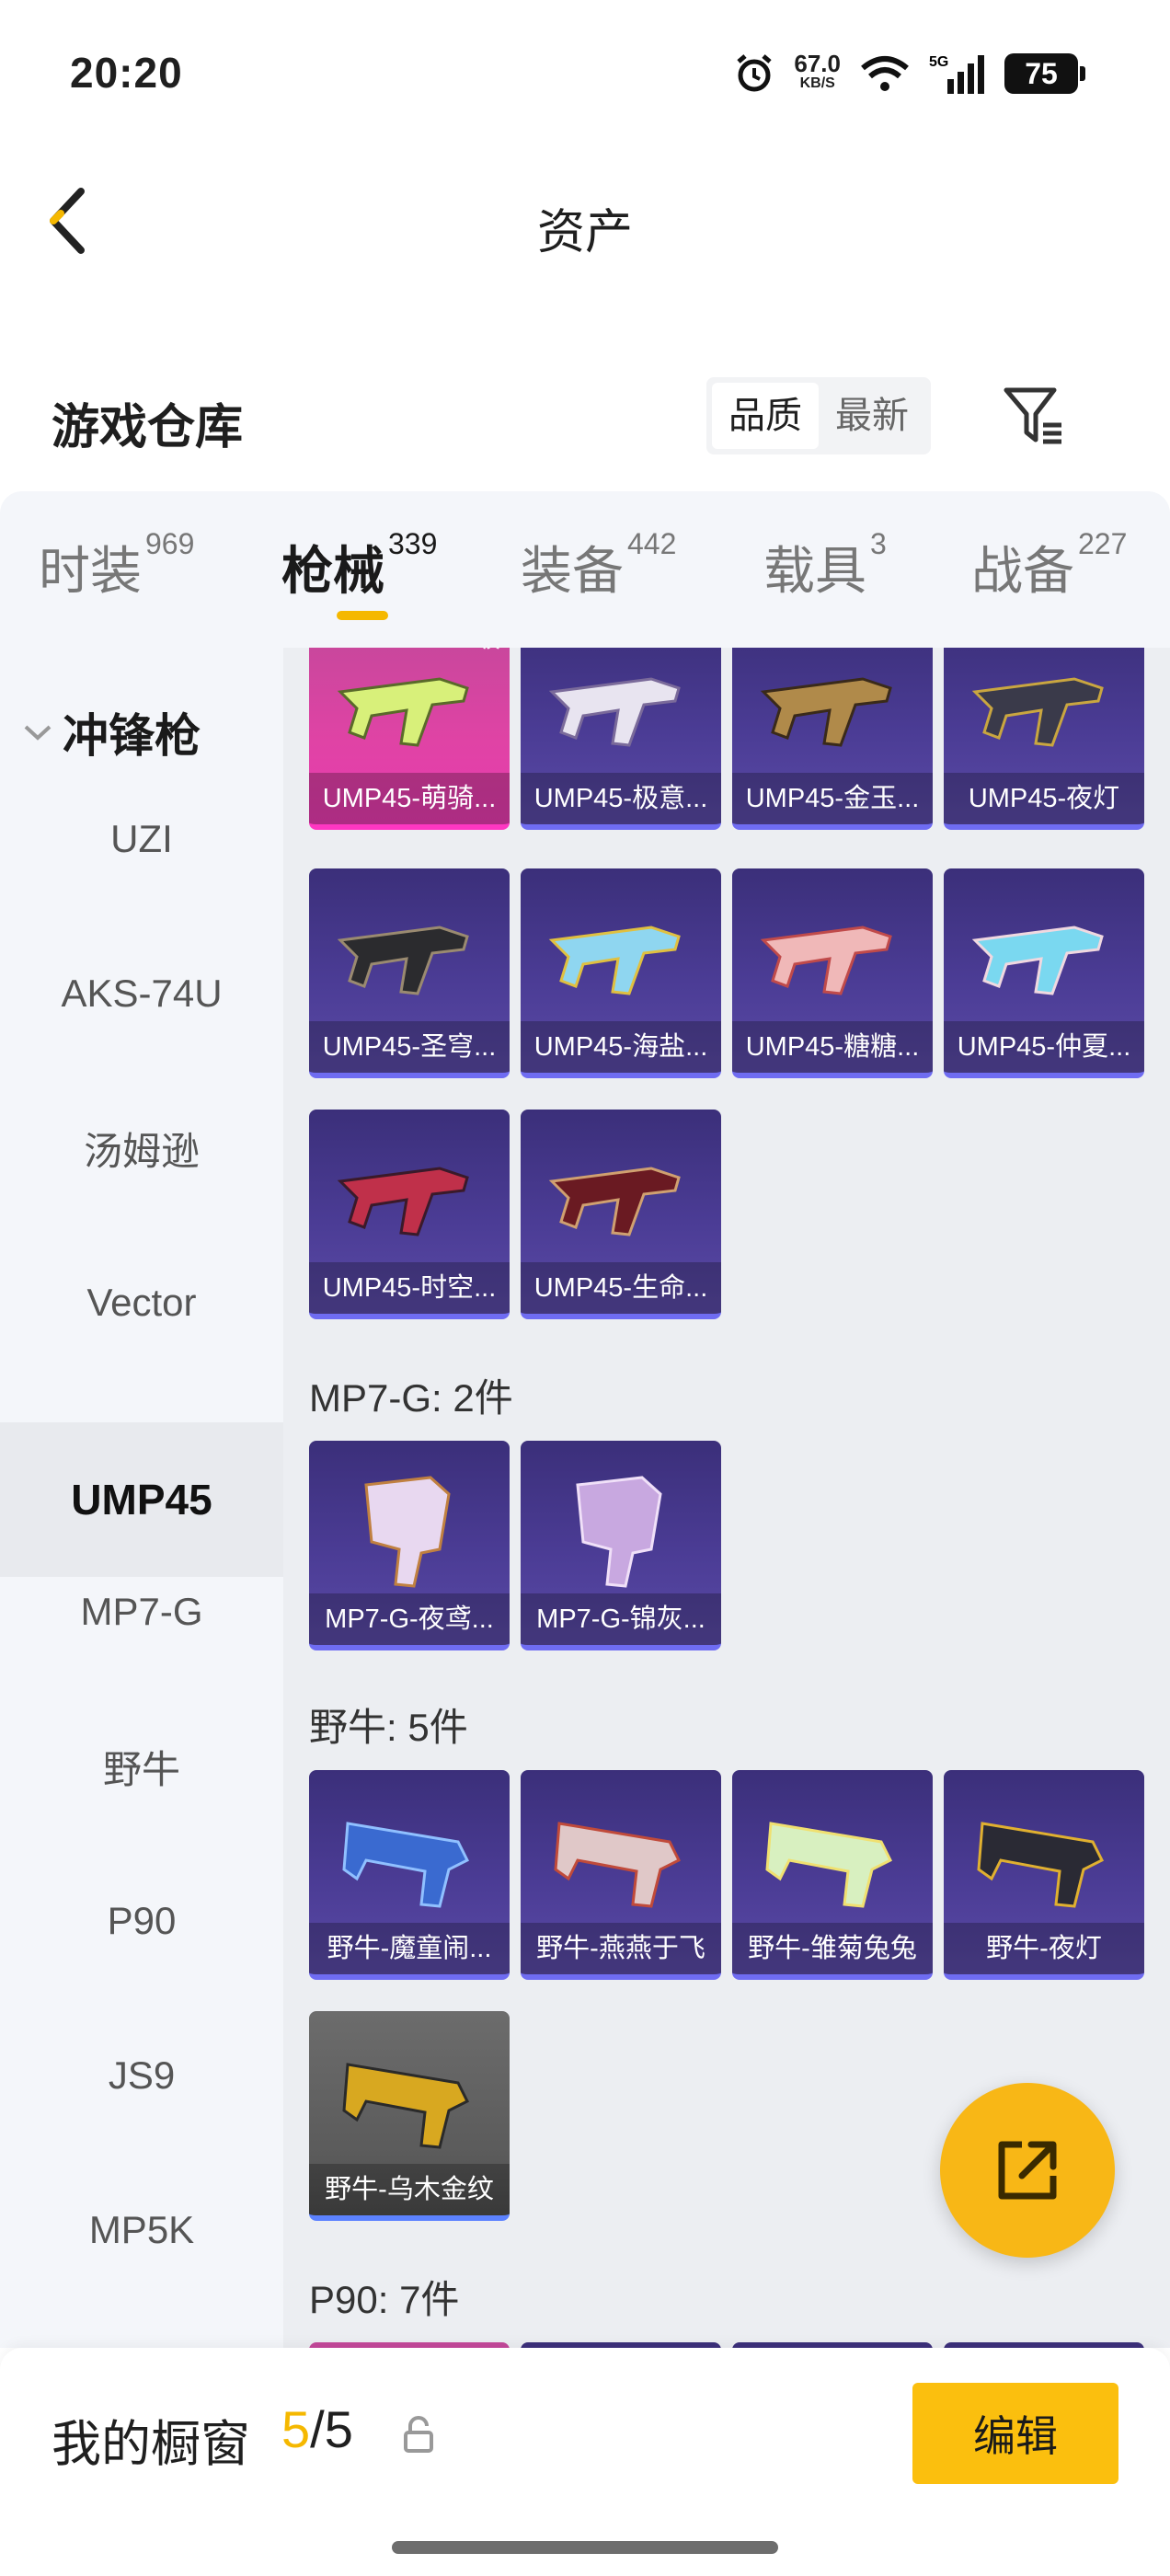 The width and height of the screenshot is (1170, 2576). What do you see at coordinates (1027, 2170) in the screenshot?
I see `share-button` at bounding box center [1027, 2170].